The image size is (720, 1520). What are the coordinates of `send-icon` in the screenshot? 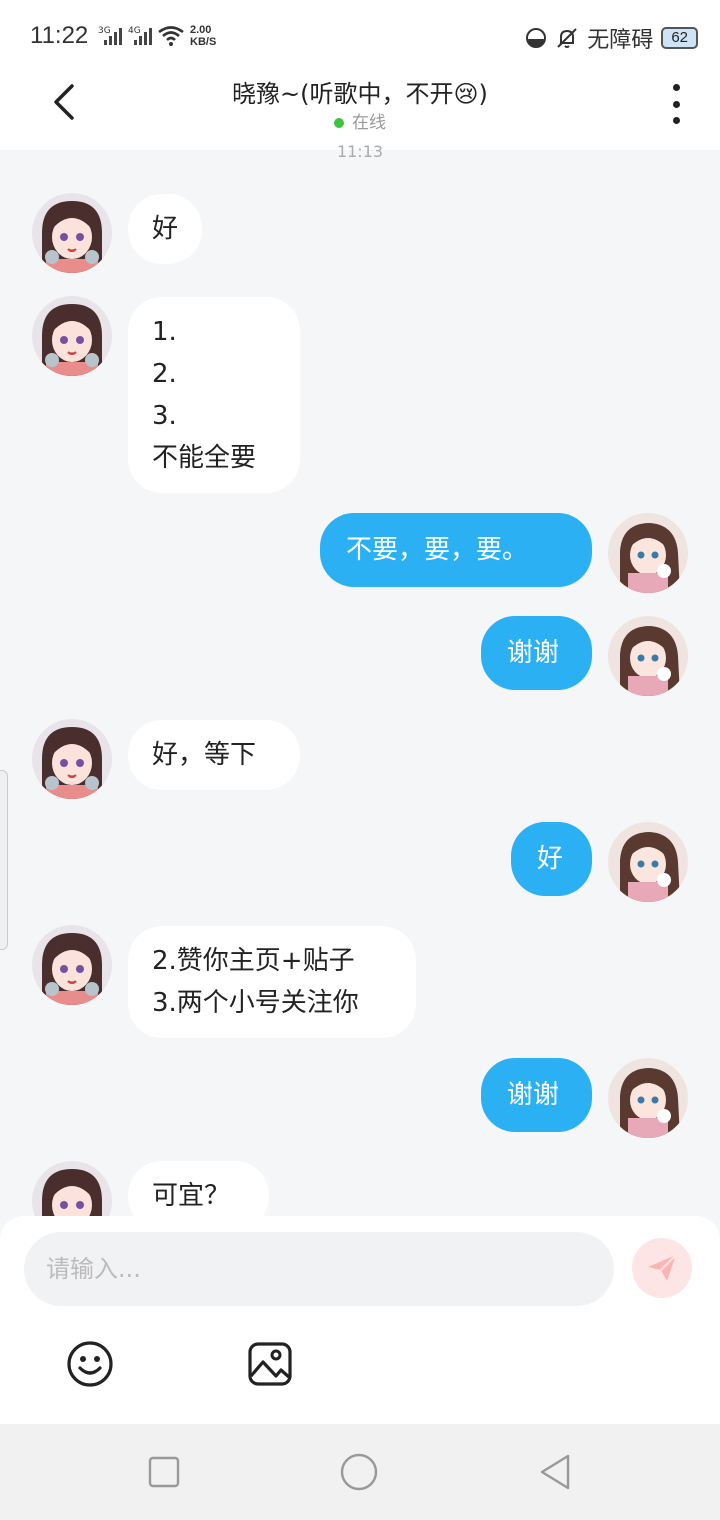 It's located at (662, 1267).